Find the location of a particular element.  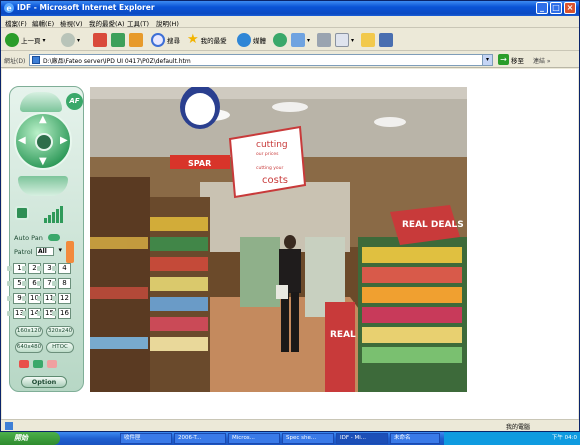

taskbar-item: 收件匣 is located at coordinates (146, 438).